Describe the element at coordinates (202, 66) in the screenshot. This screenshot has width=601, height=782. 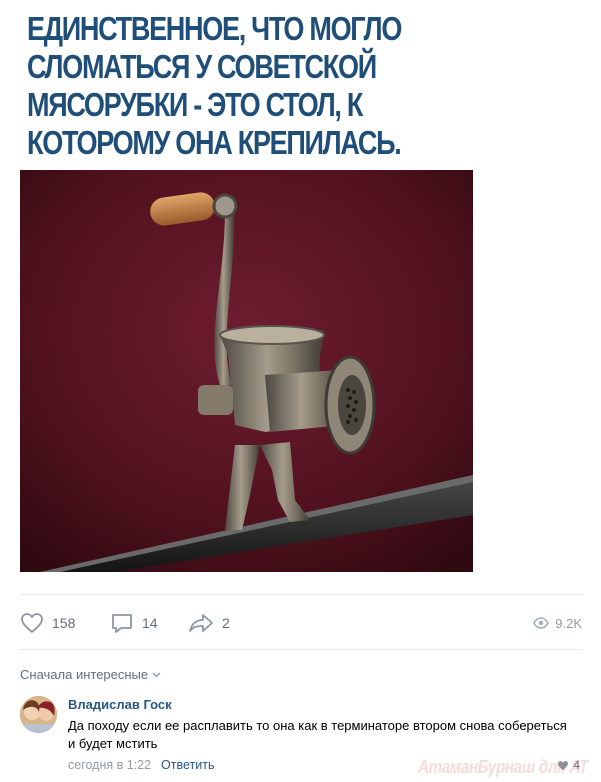
I see `caption-line-2: СЛОМАТЬСЯ У СОВЕТСКОЙ` at that location.